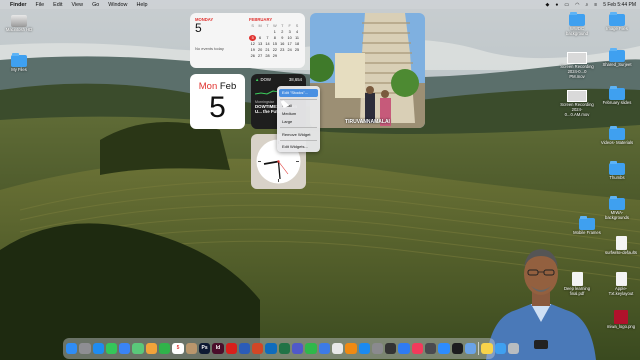  Describe the element at coordinates (431, 348) in the screenshot. I see `quicktime-app-icon` at that location.